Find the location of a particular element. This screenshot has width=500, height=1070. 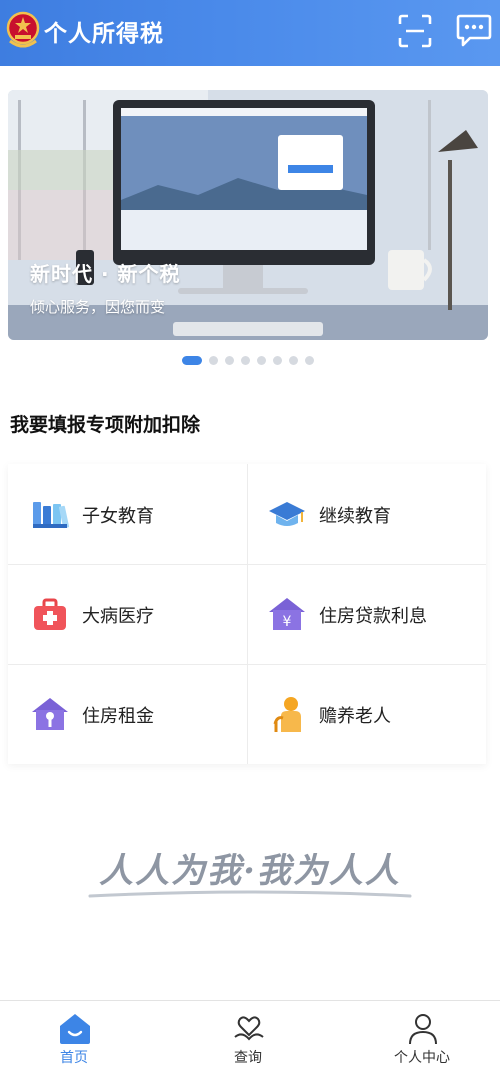

deduction-item-label: 住房贷款利息 is located at coordinates (373, 616).